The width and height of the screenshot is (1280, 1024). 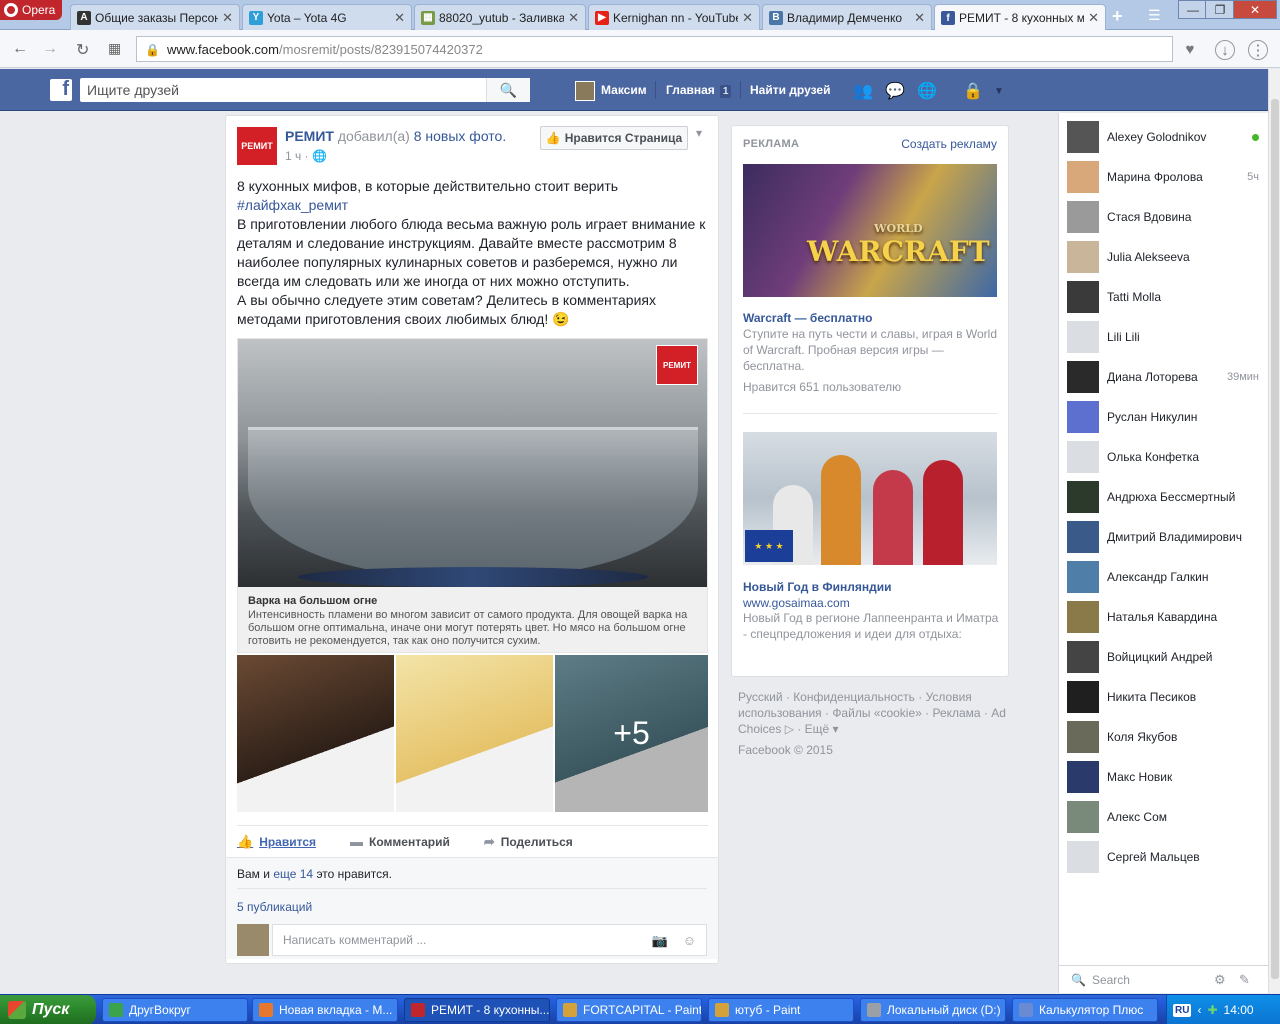 What do you see at coordinates (1165, 657) in the screenshot?
I see `chat-contact: Войцицкий Андрей` at bounding box center [1165, 657].